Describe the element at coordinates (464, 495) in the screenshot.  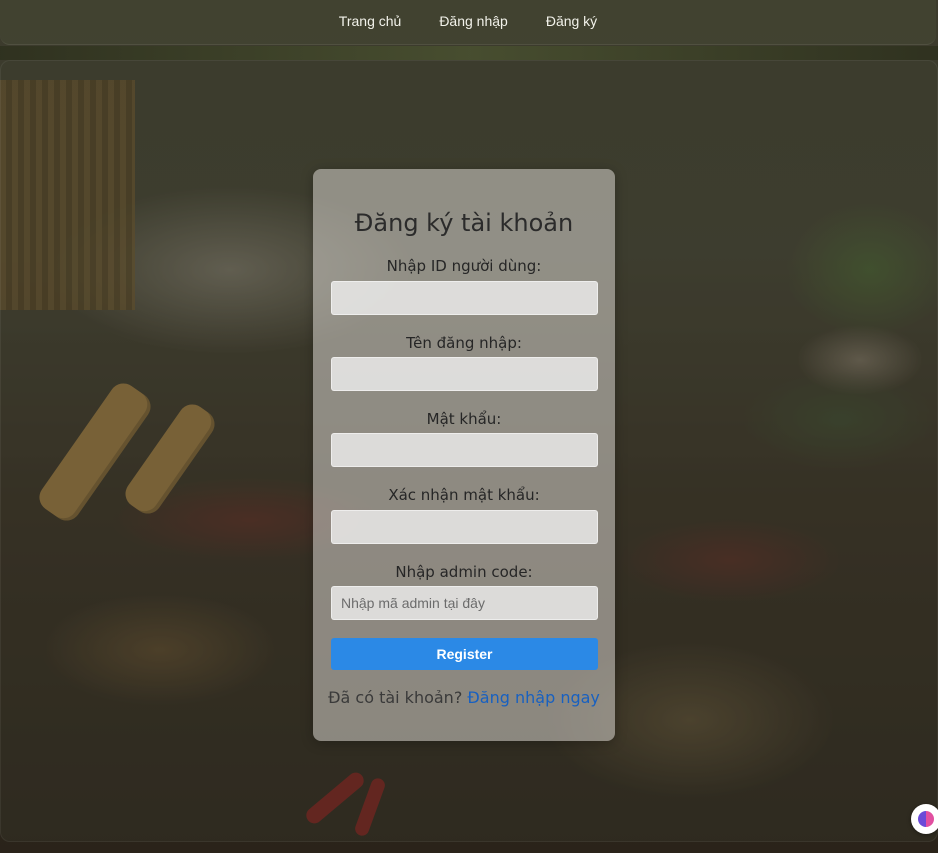
I see `confirm-password-label: Xác nhận mật khẩu:` at that location.